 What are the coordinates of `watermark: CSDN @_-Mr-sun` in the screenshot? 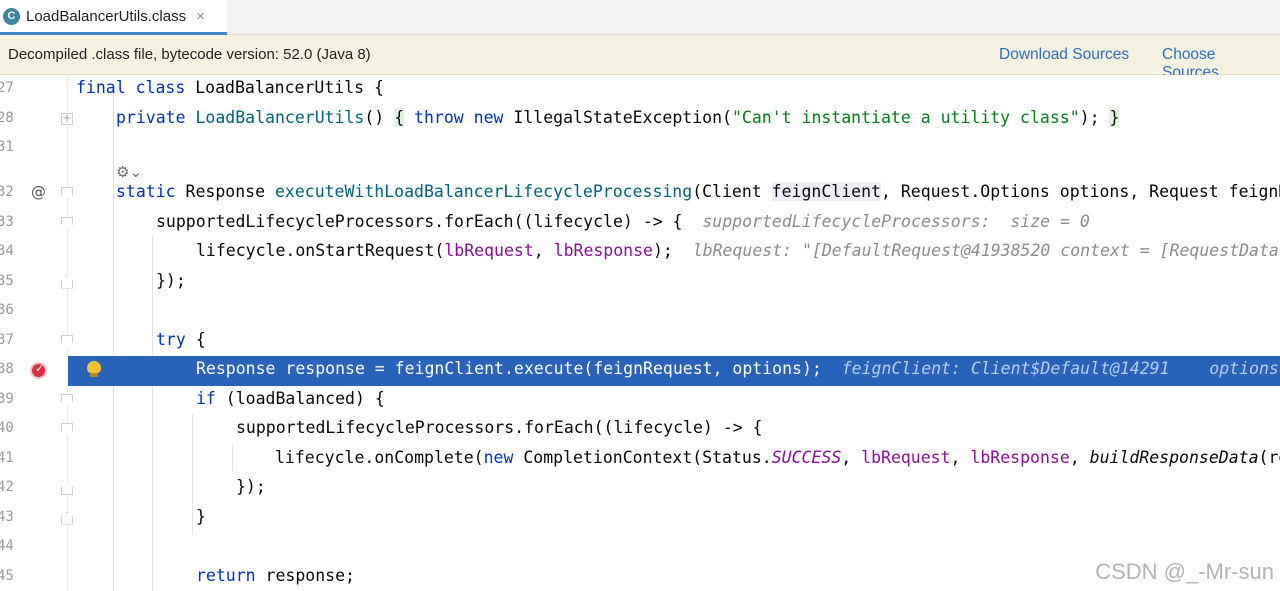 It's located at (1184, 571).